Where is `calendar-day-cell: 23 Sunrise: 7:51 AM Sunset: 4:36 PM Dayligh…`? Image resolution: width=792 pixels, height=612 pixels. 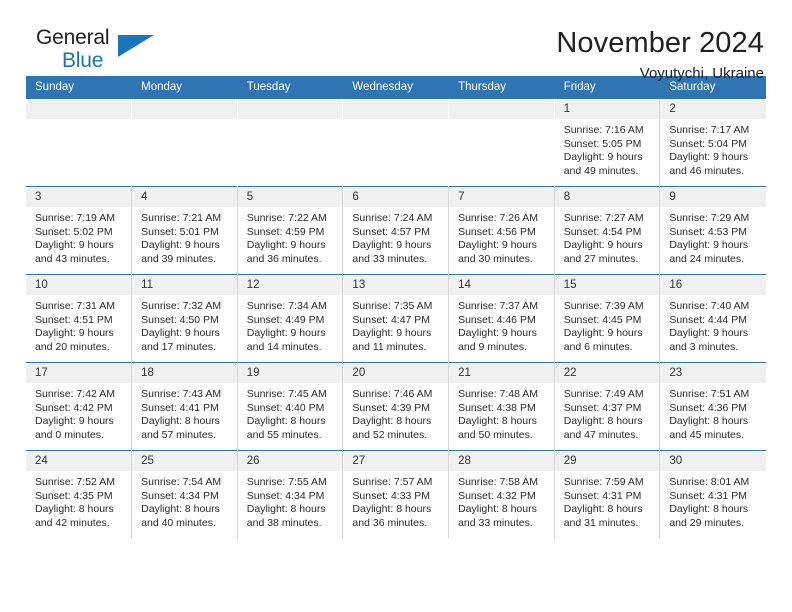 calendar-day-cell: 23 Sunrise: 7:51 AM Sunset: 4:36 PM Dayligh… is located at coordinates (712, 406).